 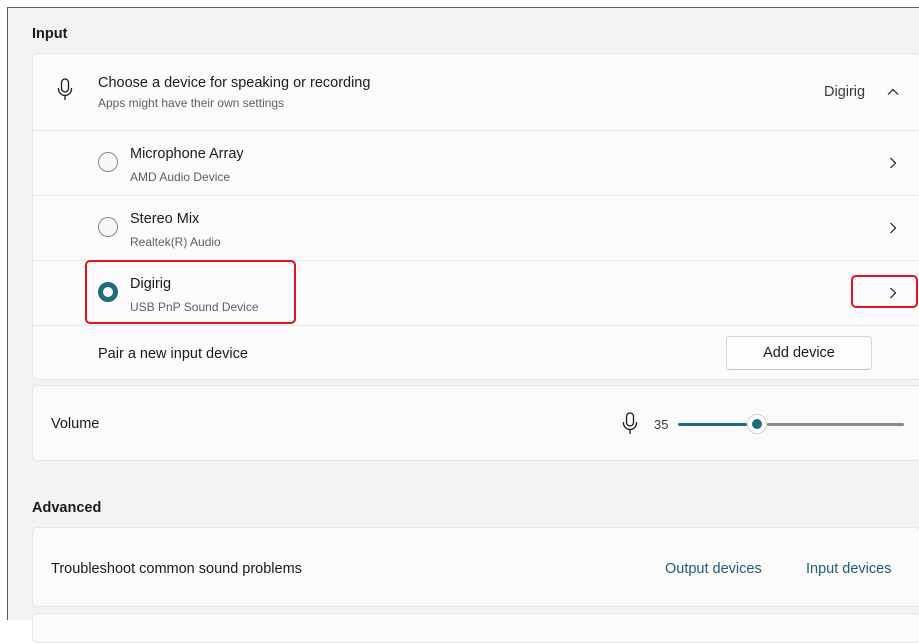 I want to click on input-section-title: Input, so click(x=50, y=34).